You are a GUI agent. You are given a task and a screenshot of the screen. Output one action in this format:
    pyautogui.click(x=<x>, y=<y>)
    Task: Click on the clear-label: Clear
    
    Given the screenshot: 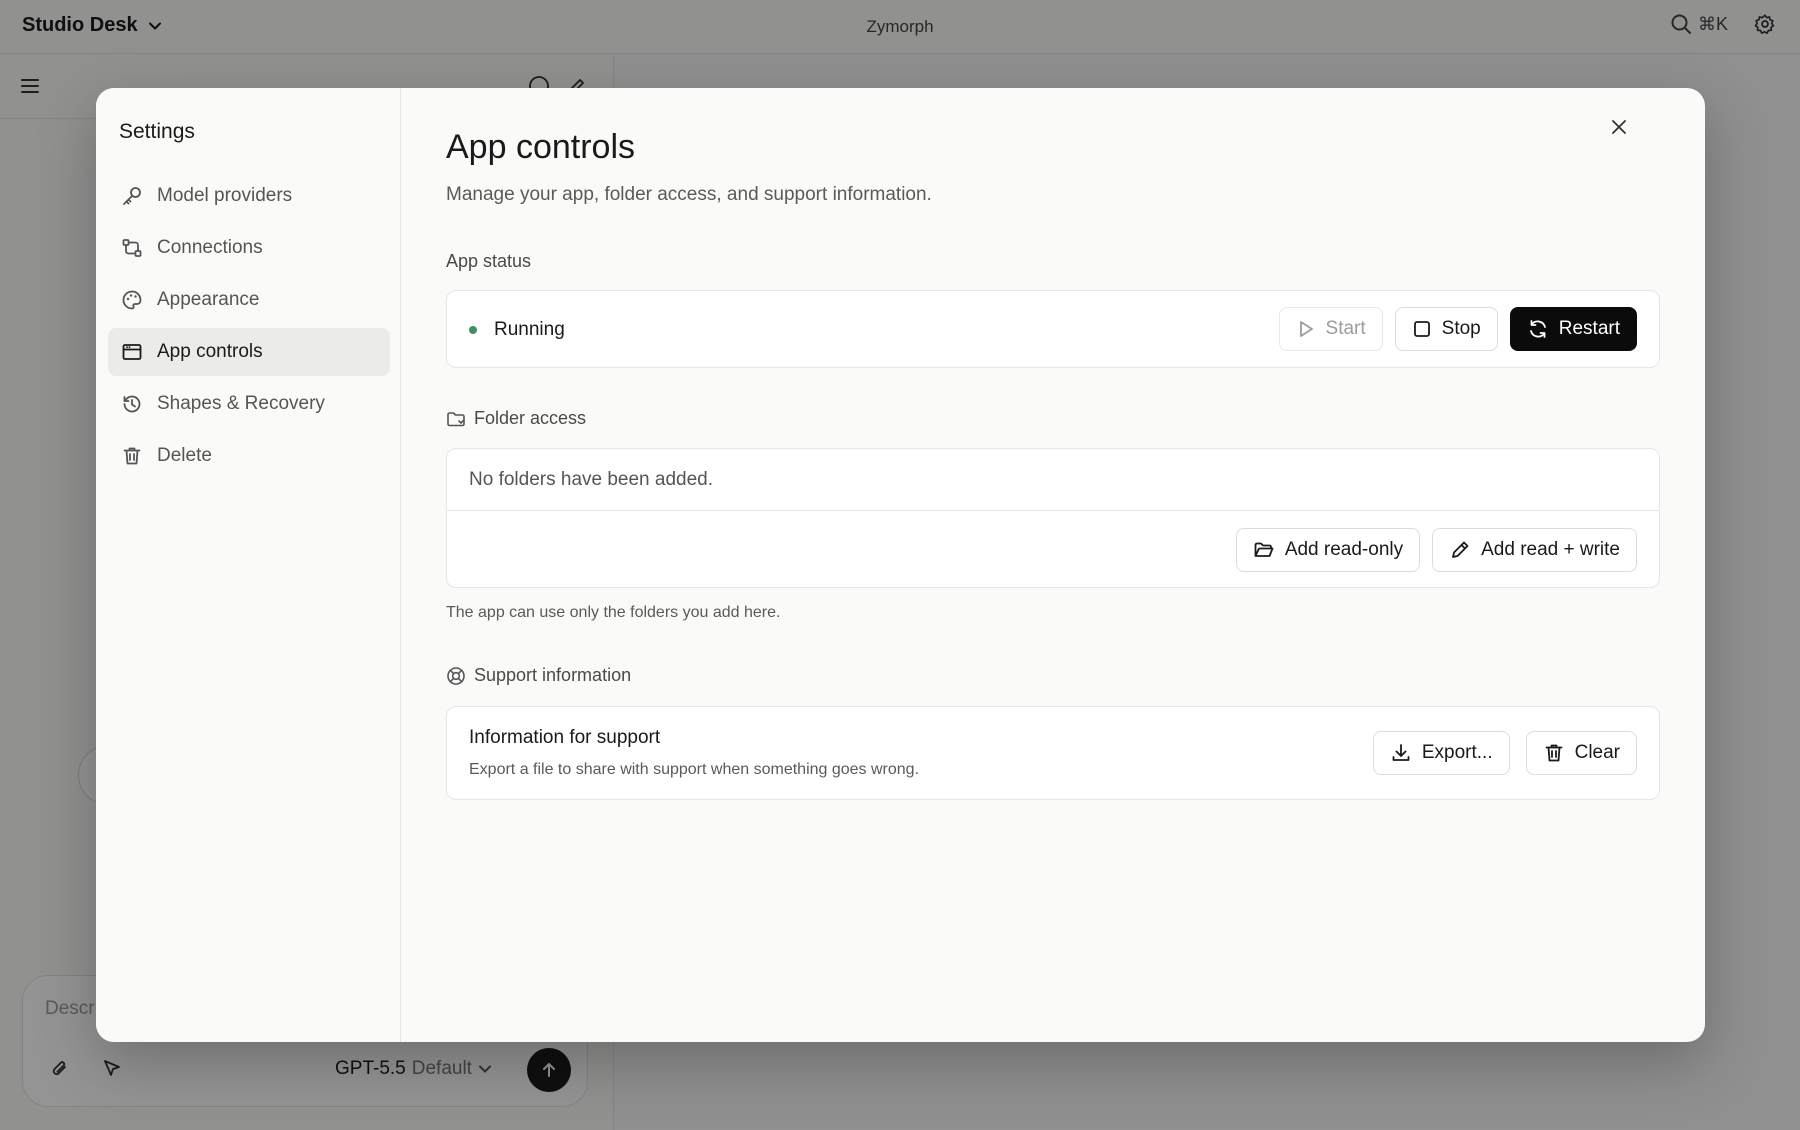 What is the action you would take?
    pyautogui.click(x=1597, y=752)
    